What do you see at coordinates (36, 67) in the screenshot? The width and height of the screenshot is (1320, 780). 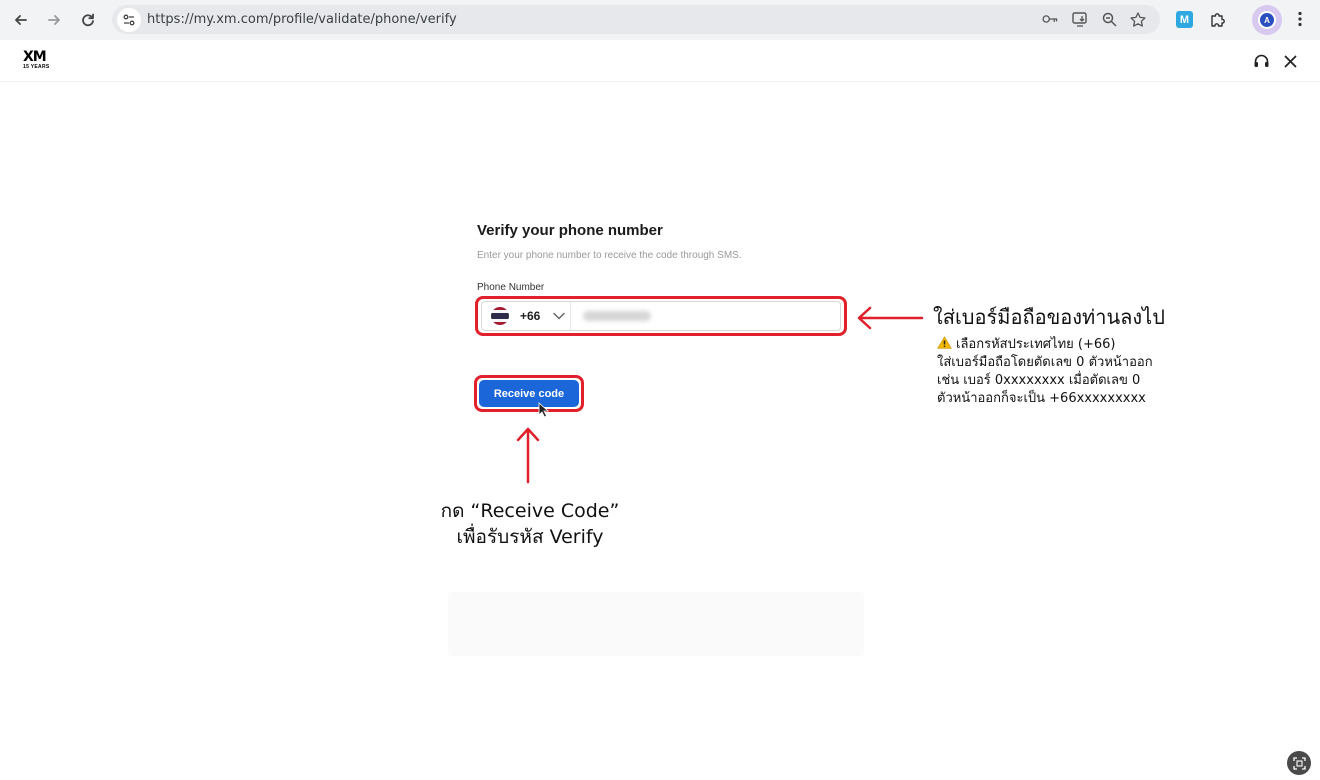 I see `logo-subtitle: 15 YEARS` at bounding box center [36, 67].